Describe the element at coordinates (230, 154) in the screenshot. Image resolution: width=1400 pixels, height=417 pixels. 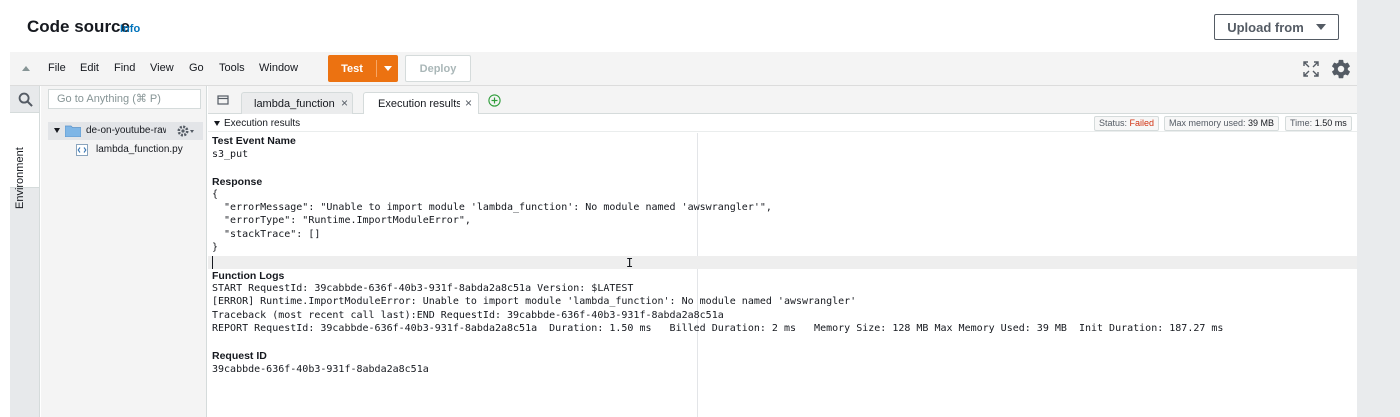
I see `test-event-value: s3_put` at that location.